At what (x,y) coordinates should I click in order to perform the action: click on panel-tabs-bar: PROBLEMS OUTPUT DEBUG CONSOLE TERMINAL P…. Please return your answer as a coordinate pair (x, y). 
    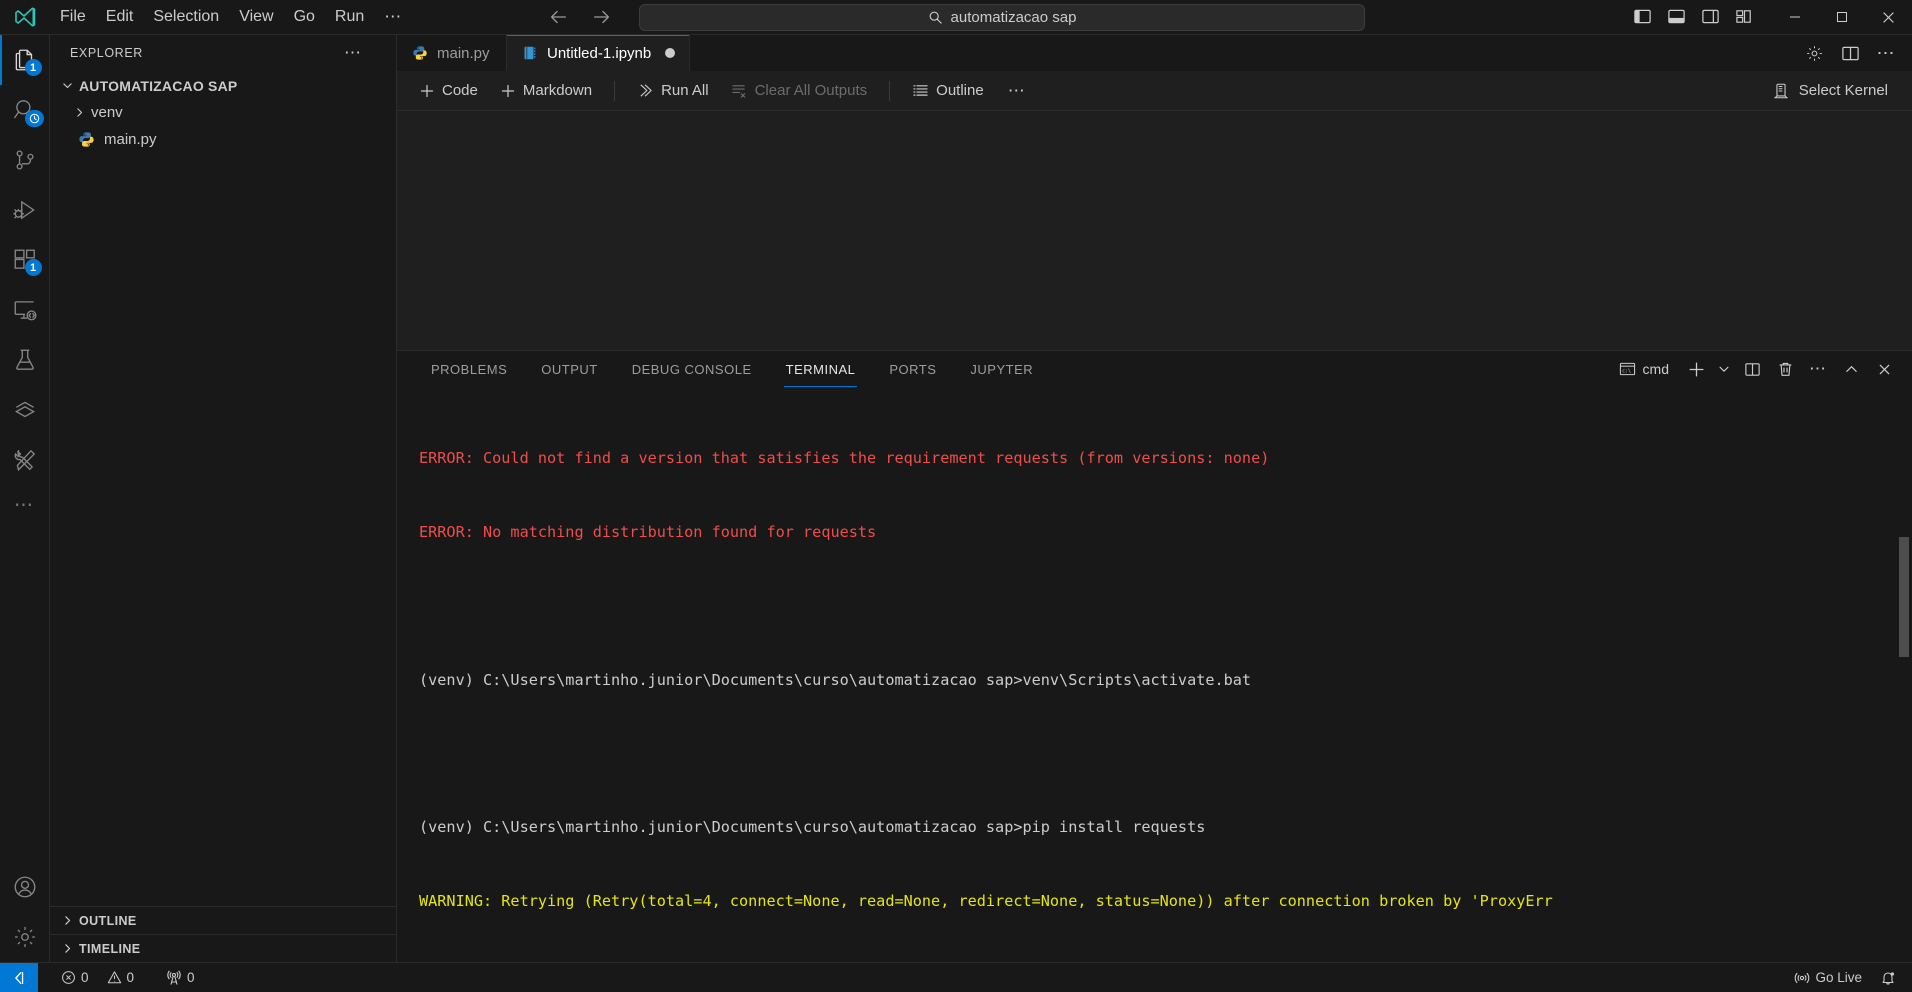
    Looking at the image, I should click on (1154, 369).